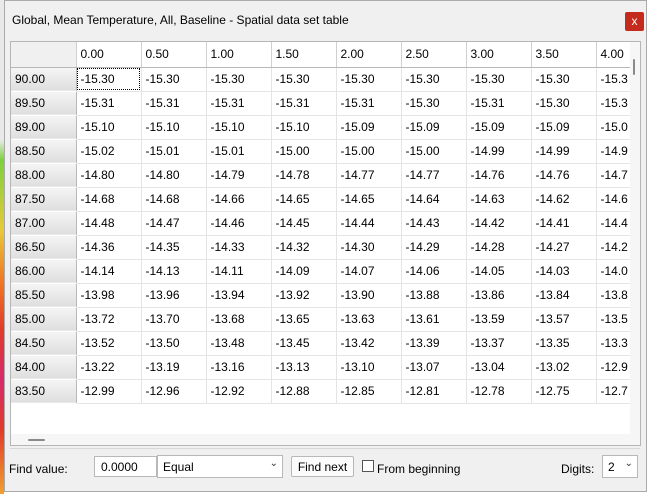  Describe the element at coordinates (109, 367) in the screenshot. I see `table-cell: -13.22` at that location.